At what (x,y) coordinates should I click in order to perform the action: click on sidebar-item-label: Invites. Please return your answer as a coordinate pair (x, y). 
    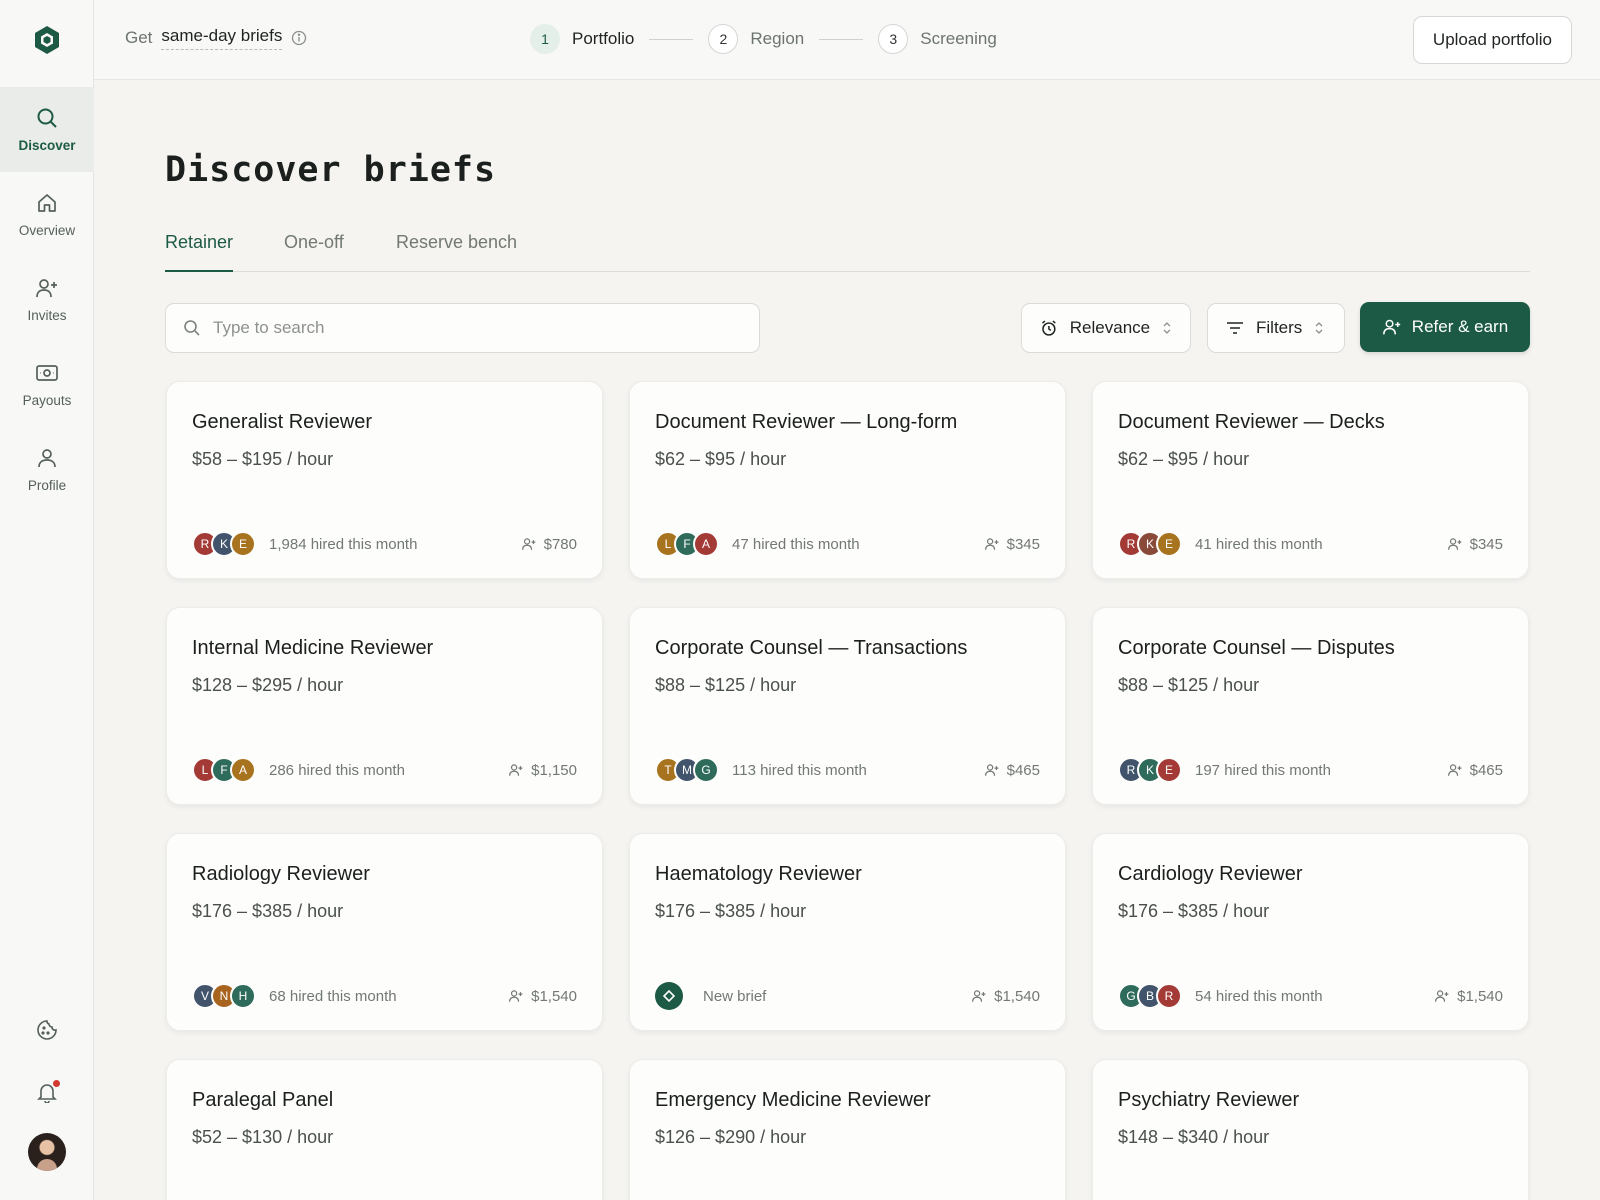
    Looking at the image, I should click on (47, 315).